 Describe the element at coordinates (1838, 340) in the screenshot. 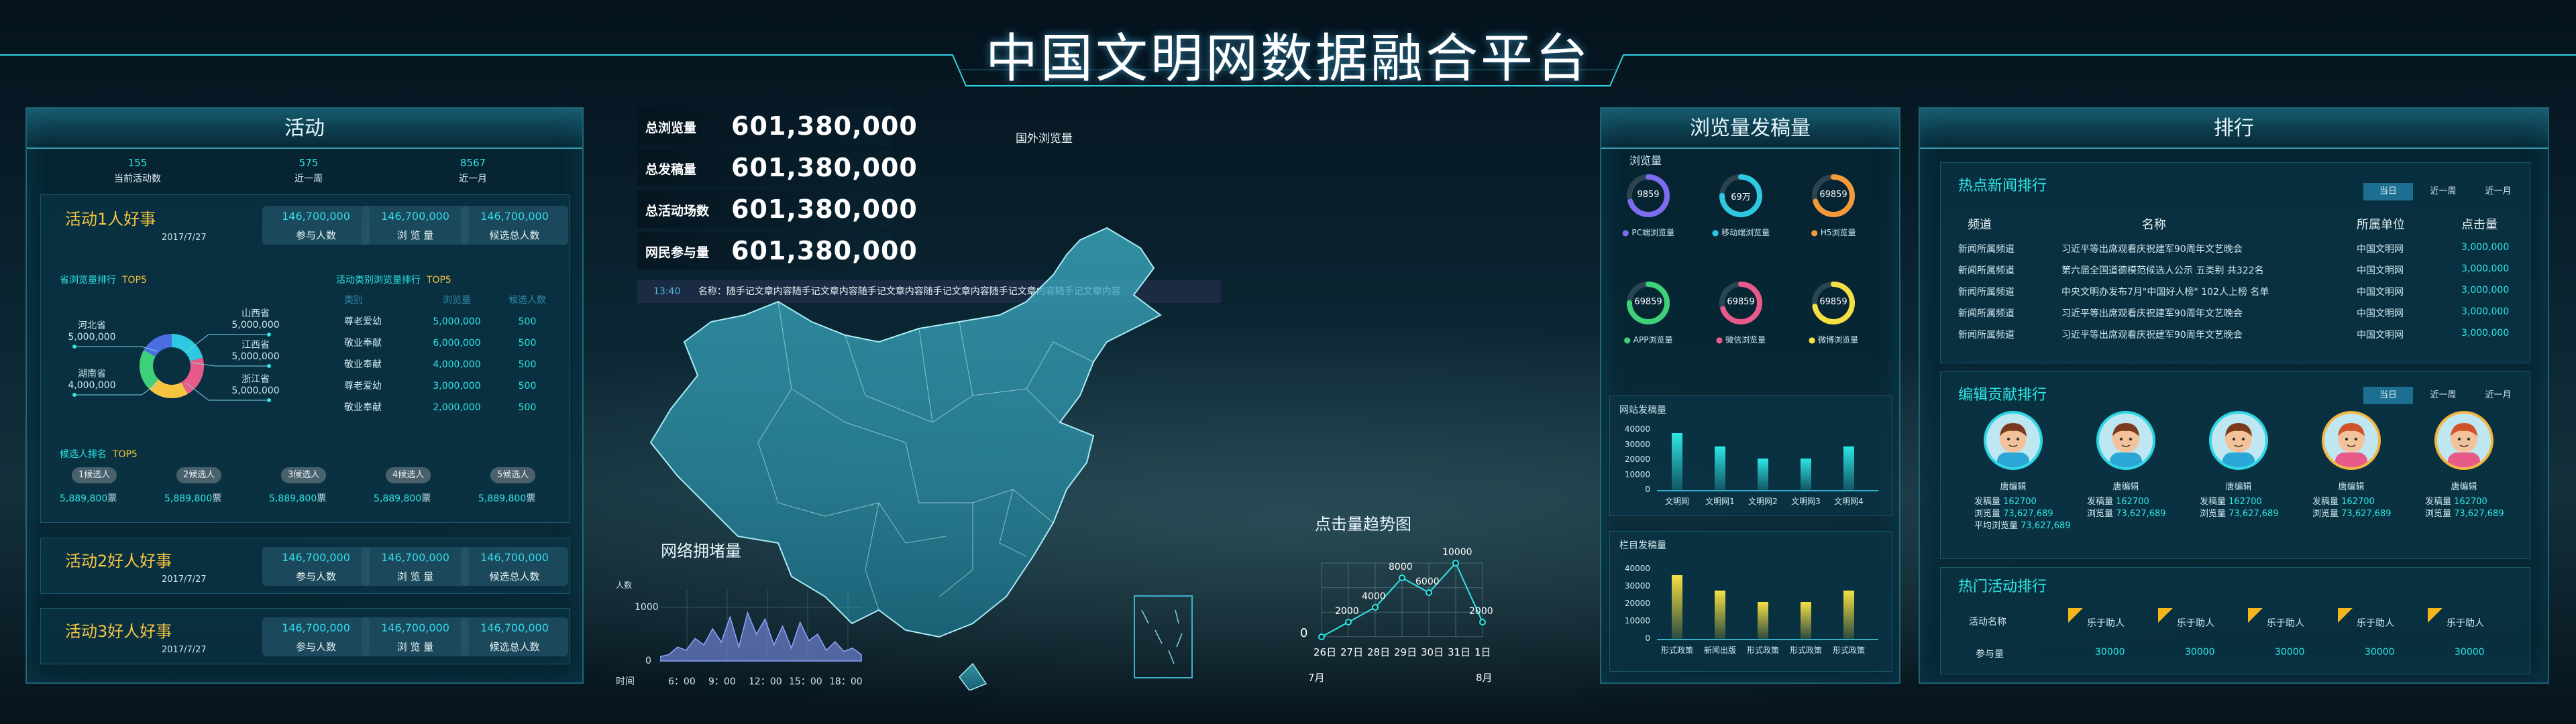

I see `ring-label-text: 微博浏览量` at that location.